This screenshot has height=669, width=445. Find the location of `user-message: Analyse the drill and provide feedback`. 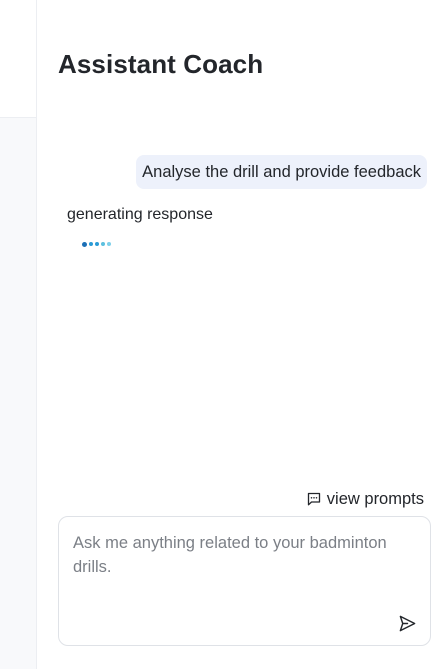

user-message: Analyse the drill and provide feedback is located at coordinates (281, 172).